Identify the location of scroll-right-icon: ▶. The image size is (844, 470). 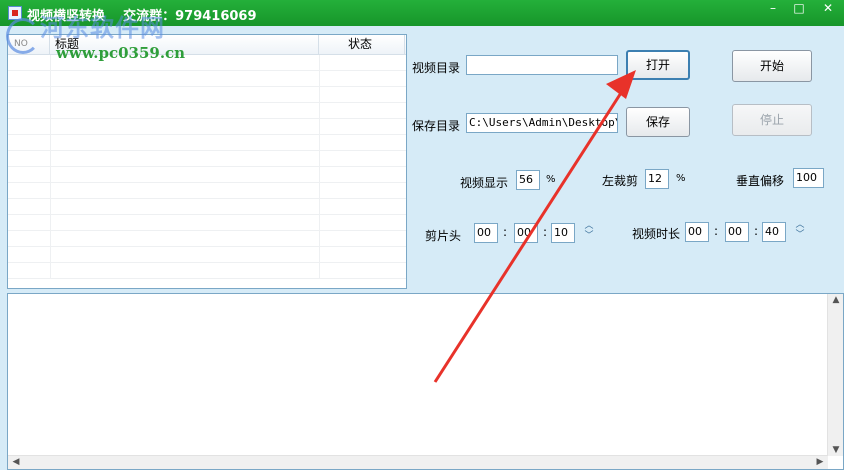
(820, 462).